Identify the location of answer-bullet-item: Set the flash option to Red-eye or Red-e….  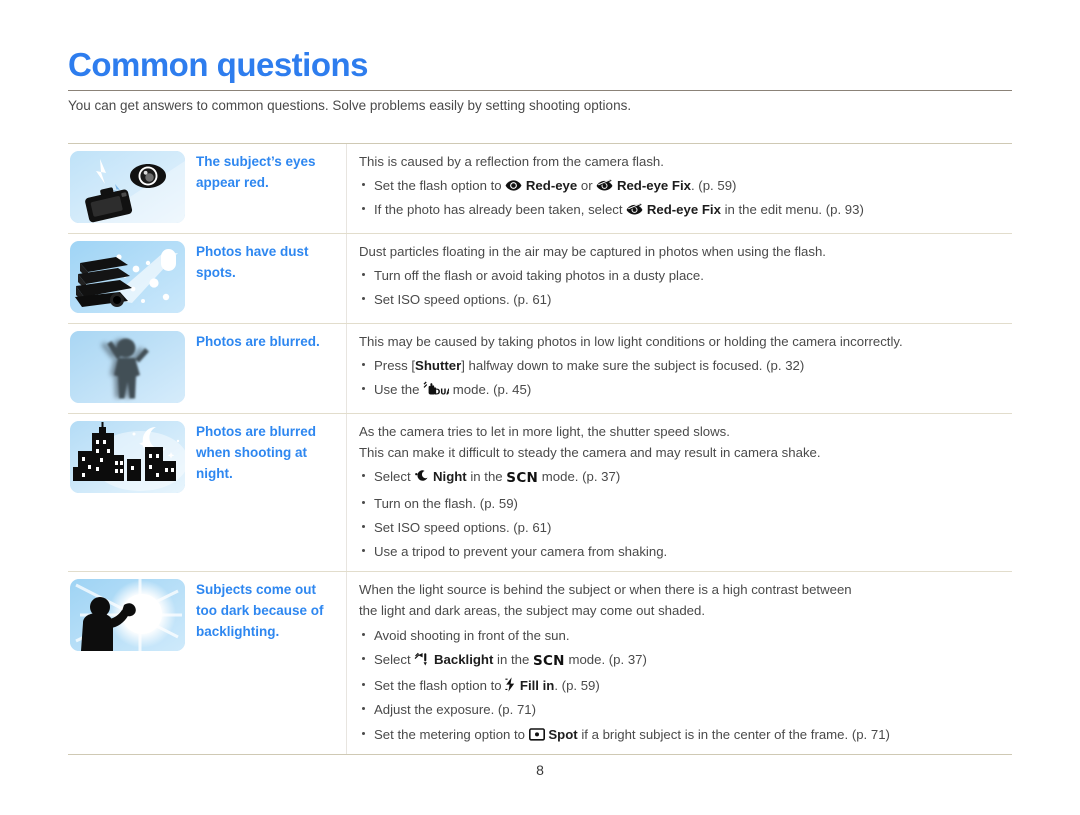
(683, 185).